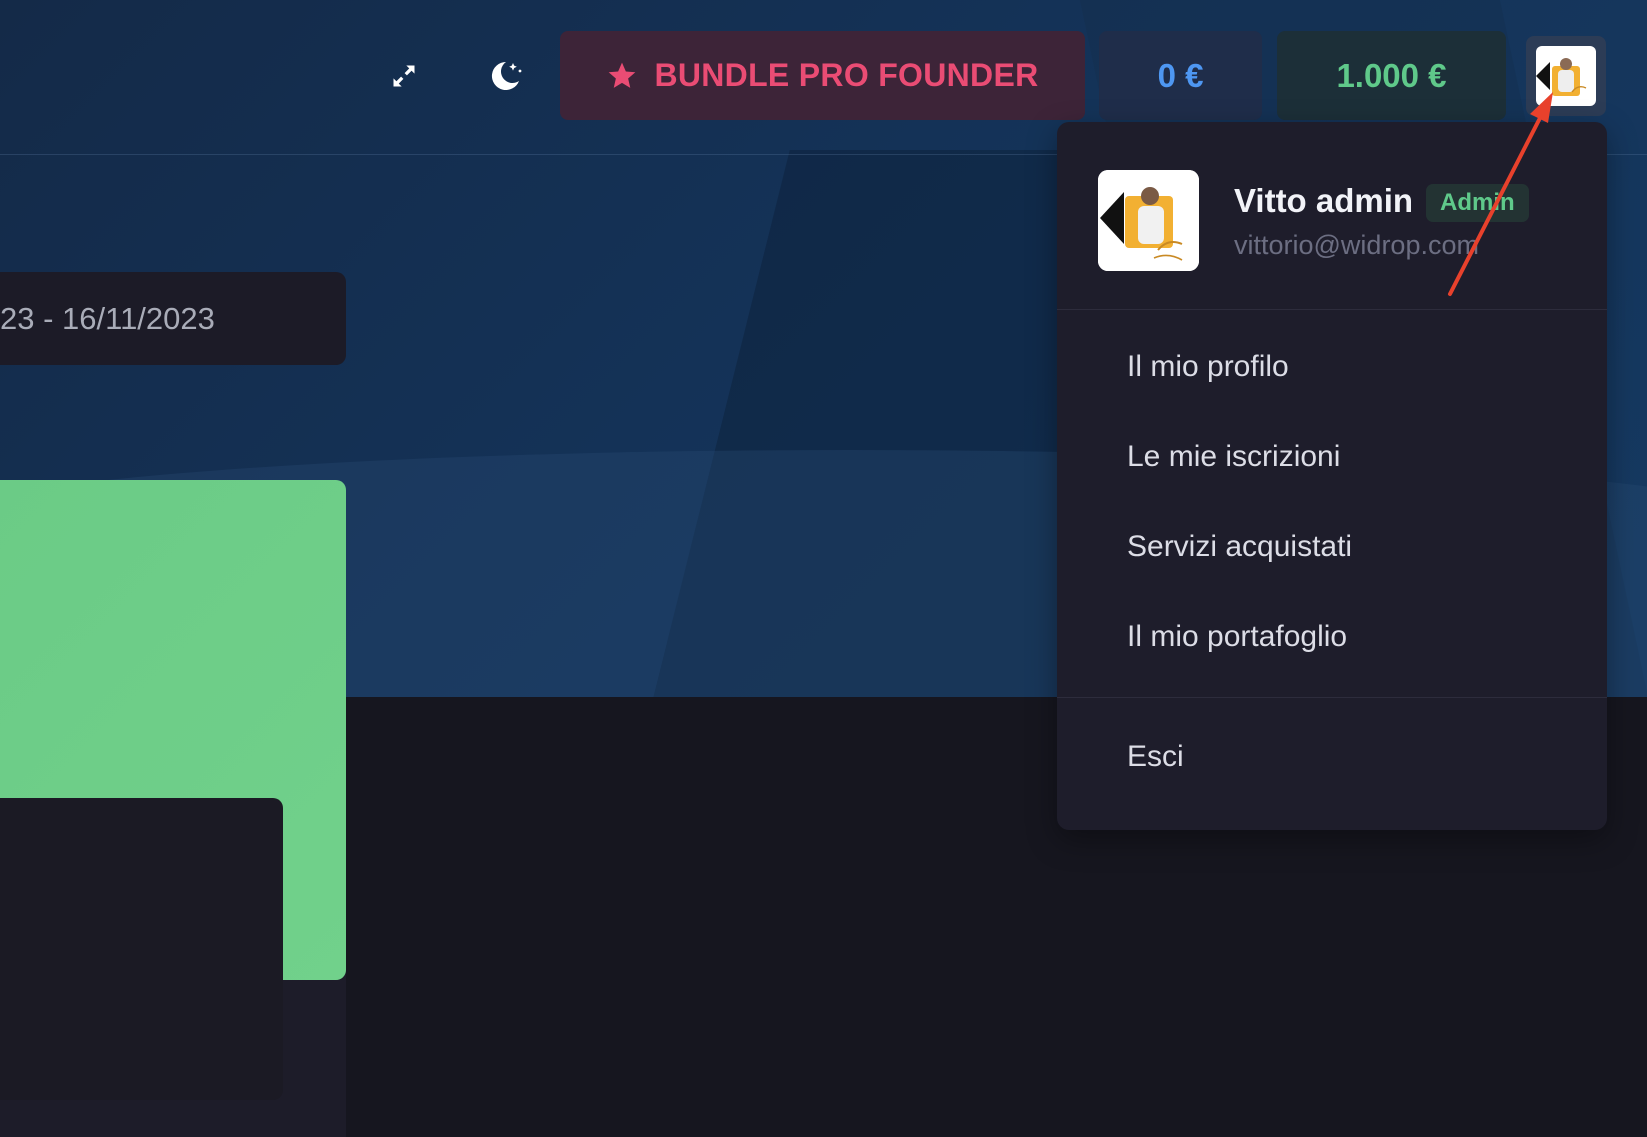  I want to click on star-icon, so click(622, 75).